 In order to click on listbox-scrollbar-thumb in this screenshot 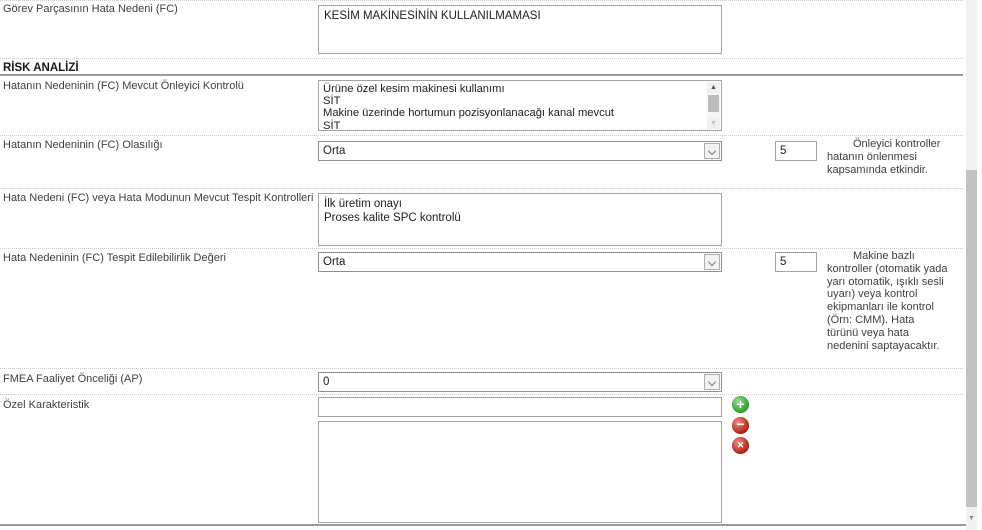, I will do `click(713, 103)`.